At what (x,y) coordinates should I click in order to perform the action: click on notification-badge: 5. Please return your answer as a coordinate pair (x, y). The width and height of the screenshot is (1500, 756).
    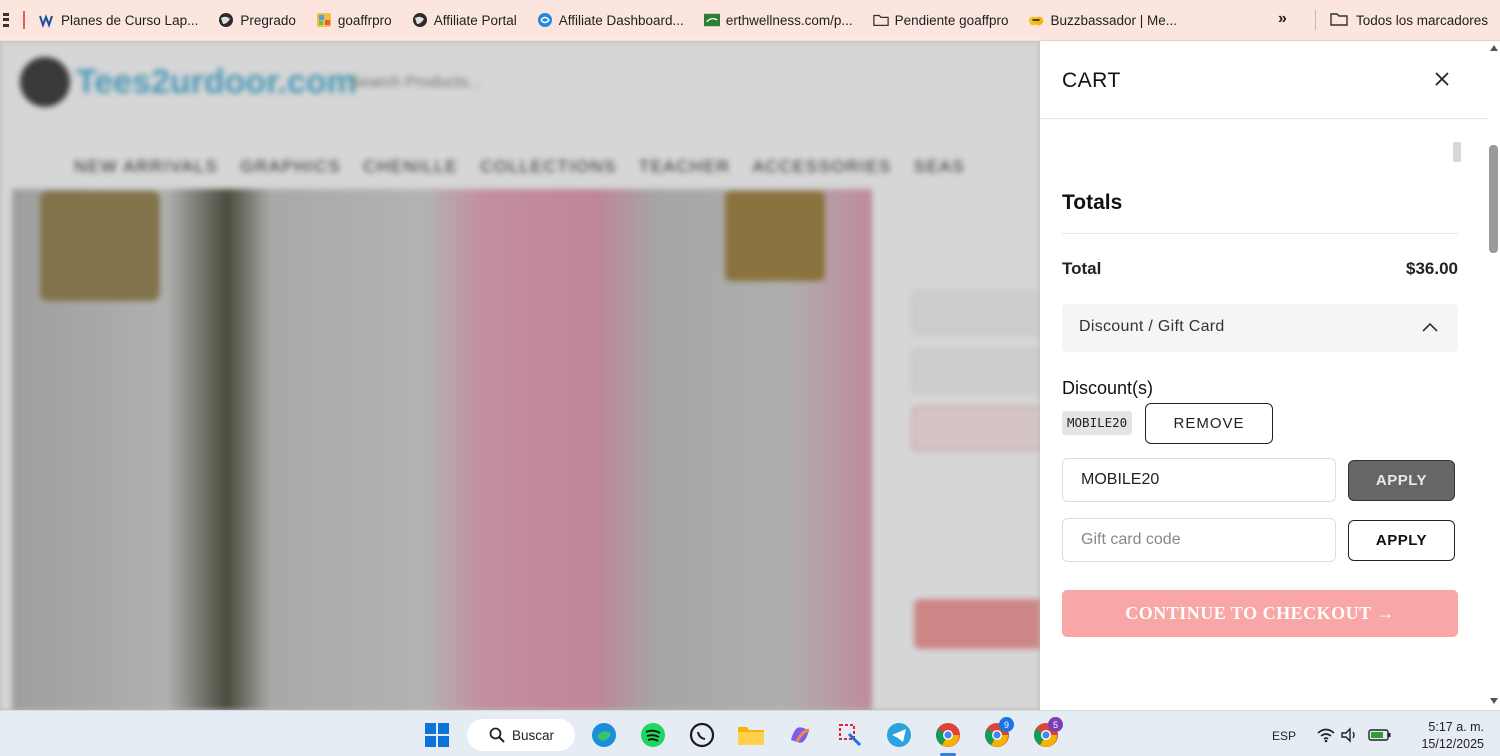
    Looking at the image, I should click on (1055, 724).